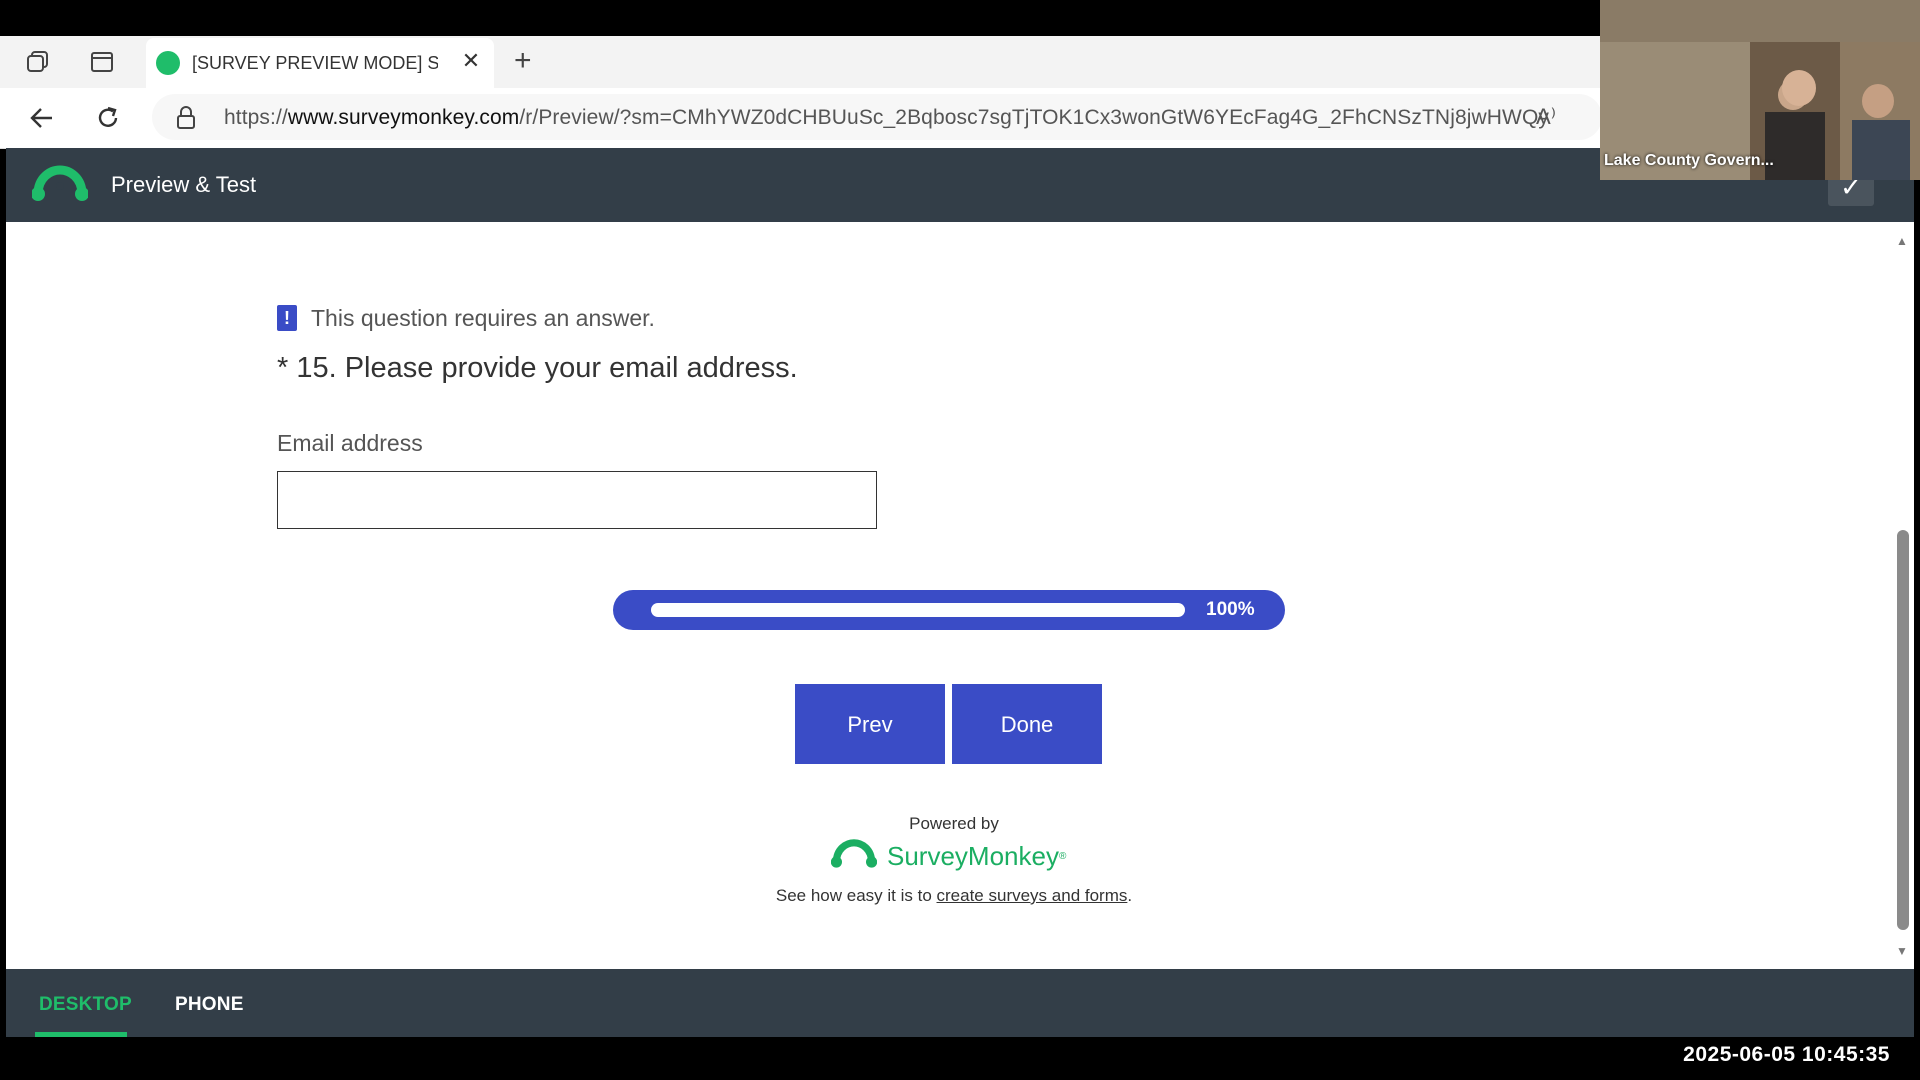  What do you see at coordinates (1902, 241) in the screenshot?
I see `scroll-up-arrow-icon: ▲` at bounding box center [1902, 241].